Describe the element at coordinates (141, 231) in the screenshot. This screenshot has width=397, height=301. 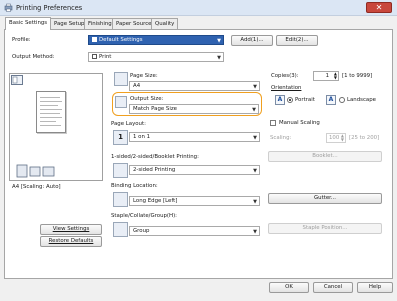
I see `staple-collate-value: Group` at that location.